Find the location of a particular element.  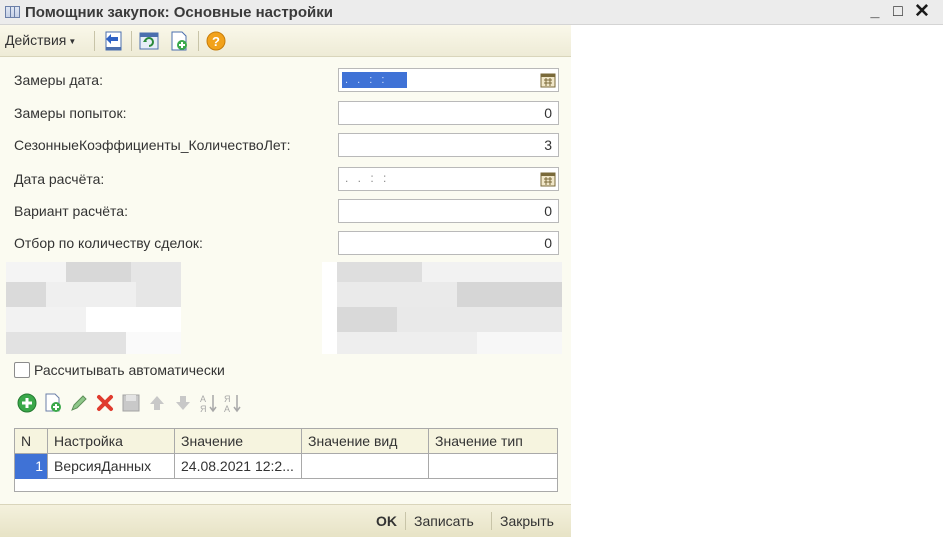

minimize-button: _ is located at coordinates (875, 12).